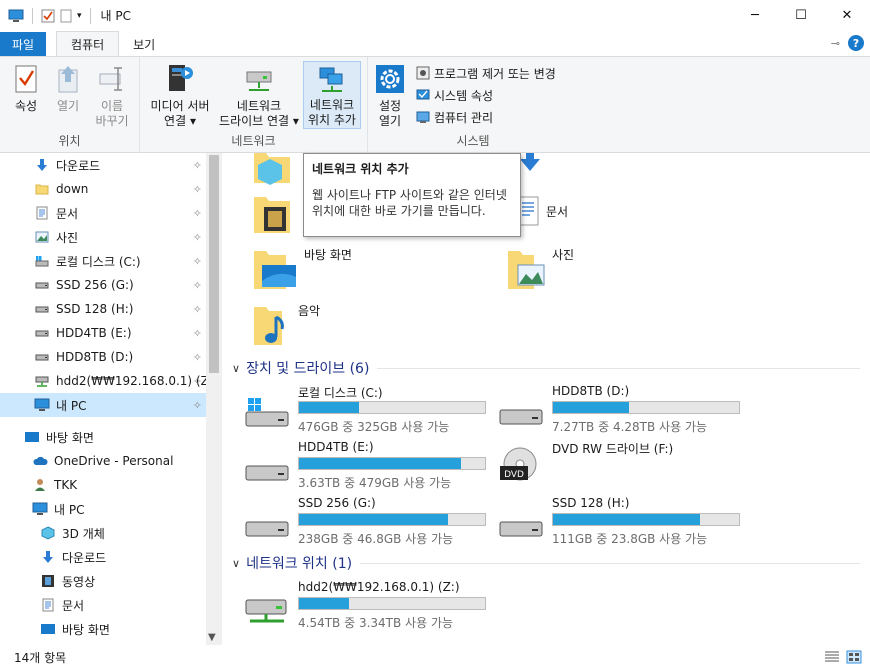 The width and height of the screenshot is (870, 670). Describe the element at coordinates (332, 95) in the screenshot. I see `add-network-location-button: 네트워크 위치 추가` at that location.